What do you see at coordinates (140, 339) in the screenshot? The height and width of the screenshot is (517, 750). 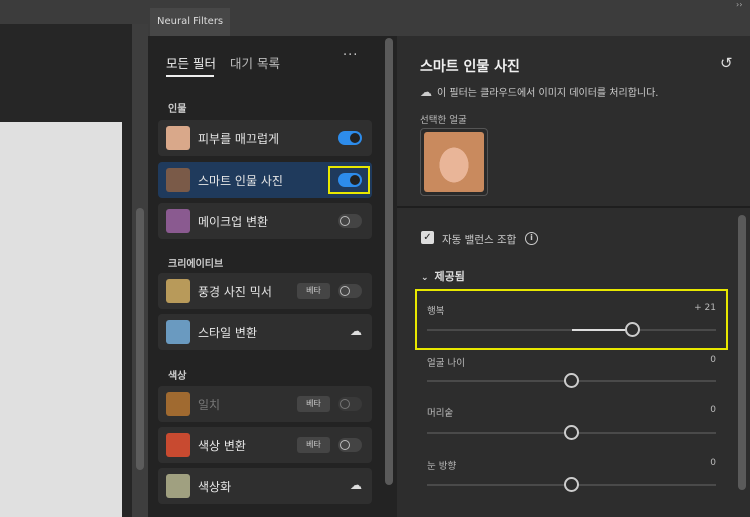 I see `canvas-scrollbar-thumb` at bounding box center [140, 339].